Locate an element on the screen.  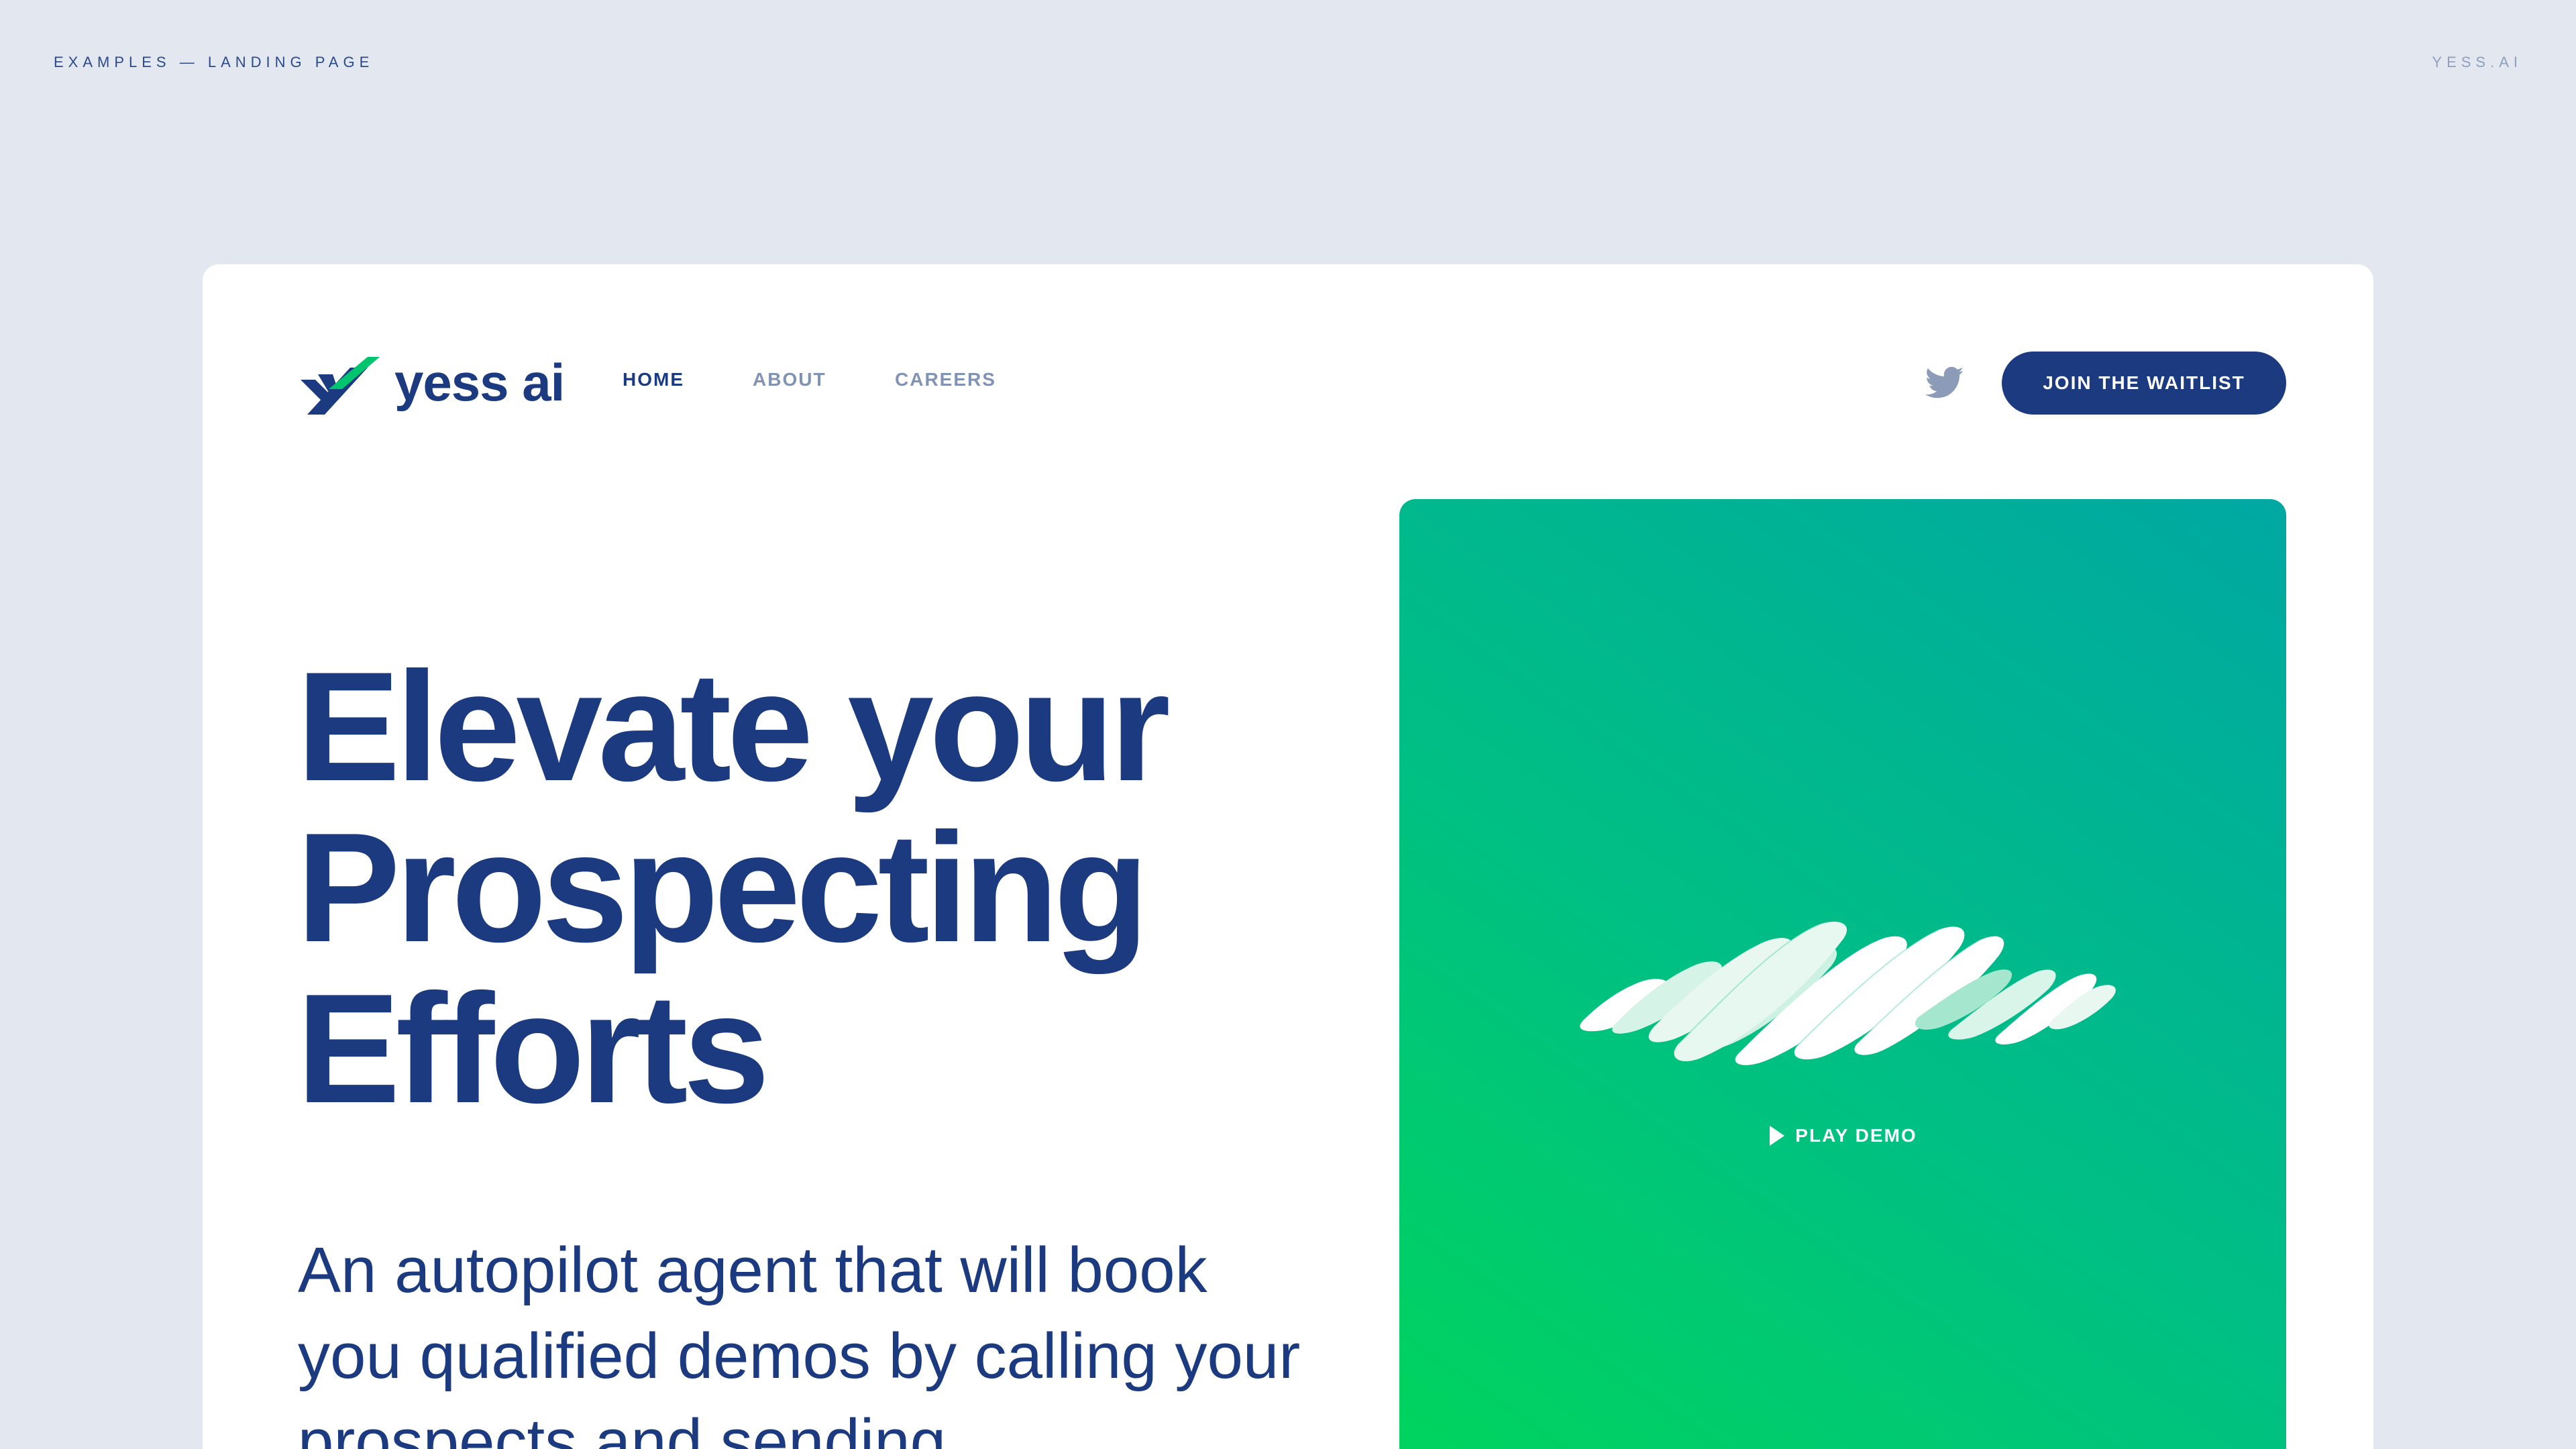
join-waitlist-button: JOIN THE WAITLIST is located at coordinates (2144, 383).